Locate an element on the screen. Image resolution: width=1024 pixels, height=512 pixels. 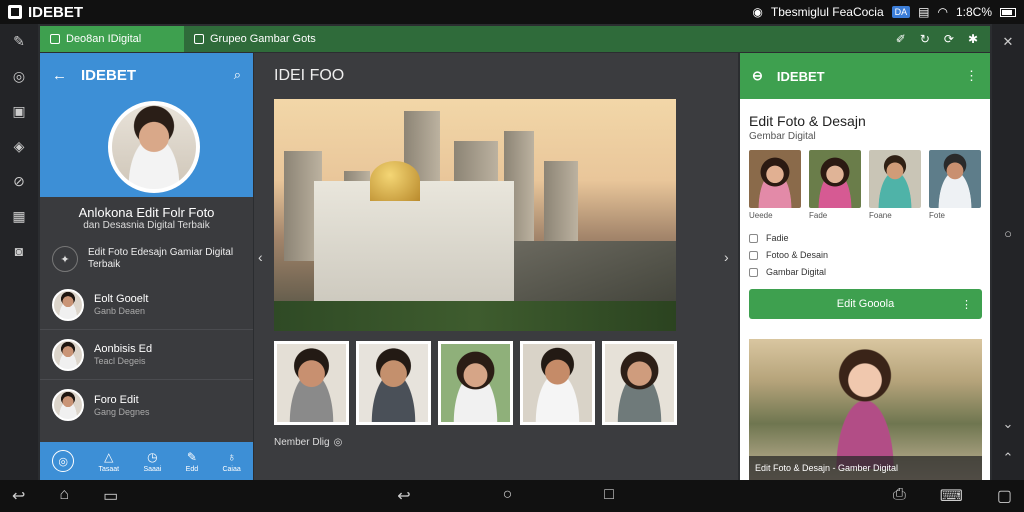
screen-icon: ▢ is located at coordinates (1004, 496).